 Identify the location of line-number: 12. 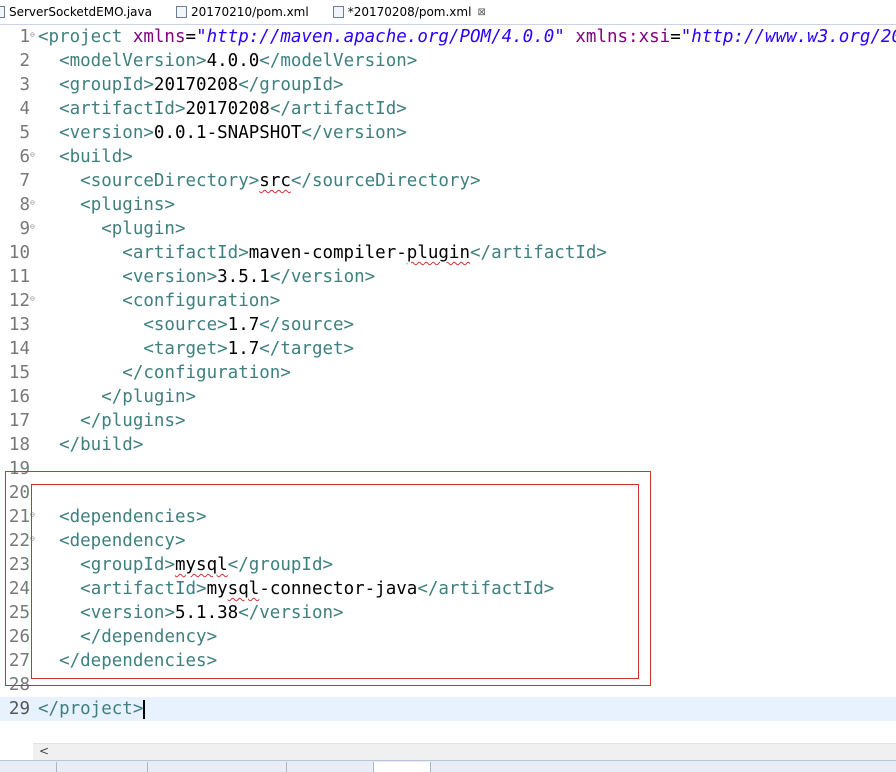
(19, 301).